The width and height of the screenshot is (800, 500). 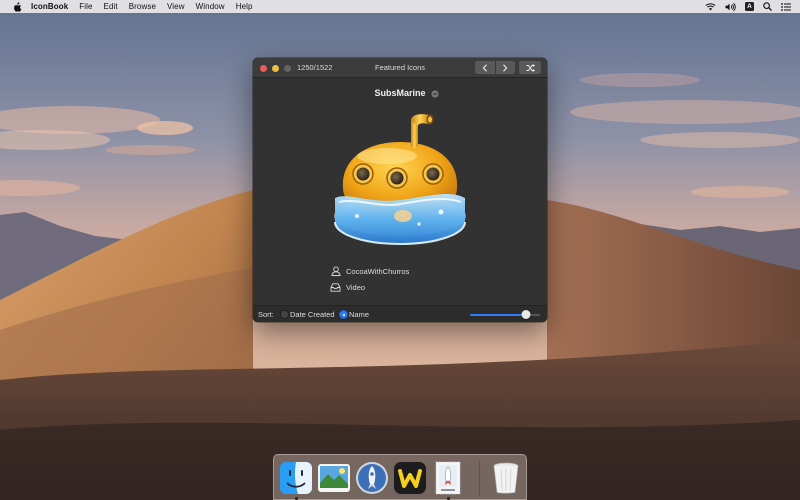 What do you see at coordinates (17, 6) in the screenshot?
I see `apple-logo-icon` at bounding box center [17, 6].